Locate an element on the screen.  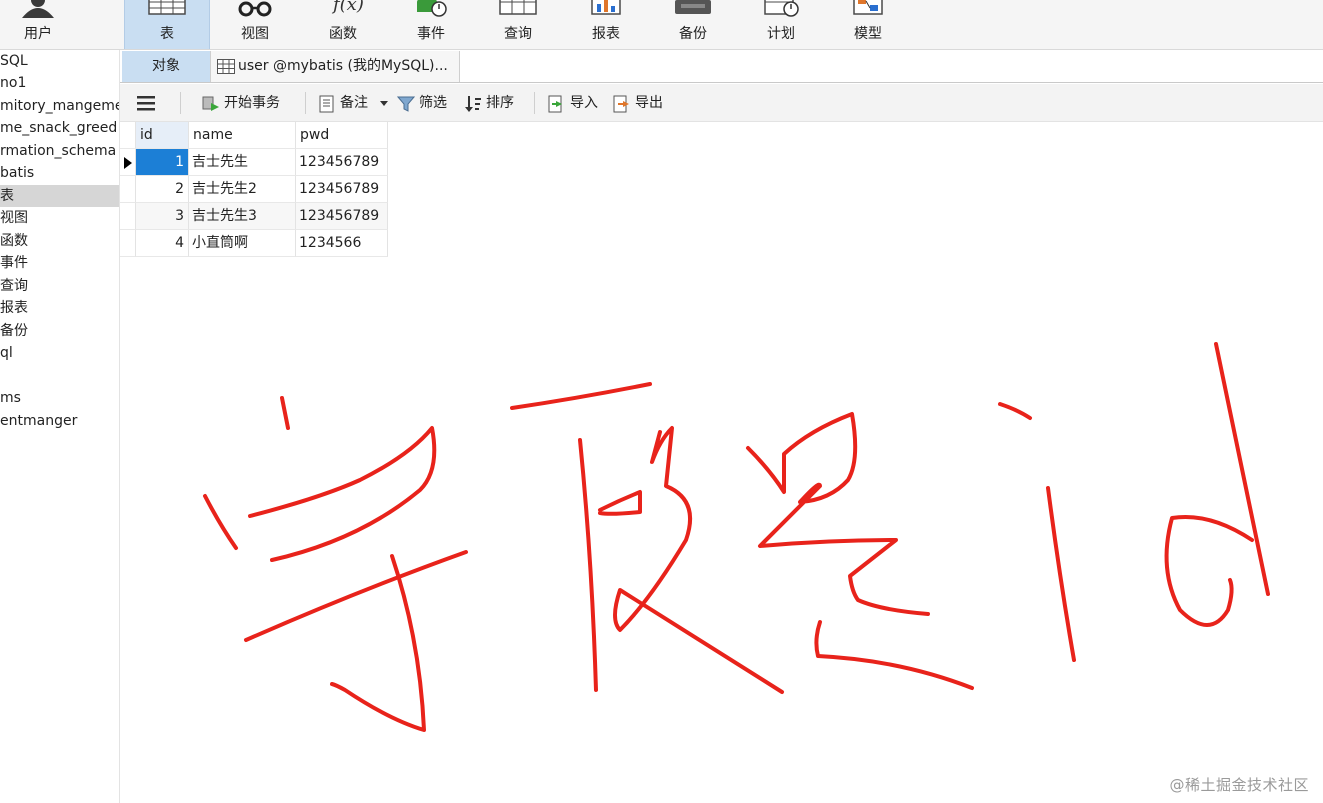
view-glasses-icon is located at coordinates (255, 9).